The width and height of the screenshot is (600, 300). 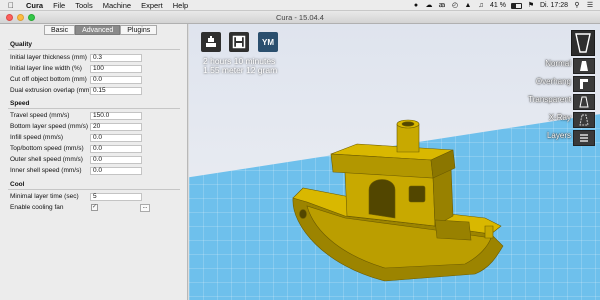 What do you see at coordinates (48, 79) in the screenshot?
I see `setting-label: Cut off object bottom (mm)` at bounding box center [48, 79].